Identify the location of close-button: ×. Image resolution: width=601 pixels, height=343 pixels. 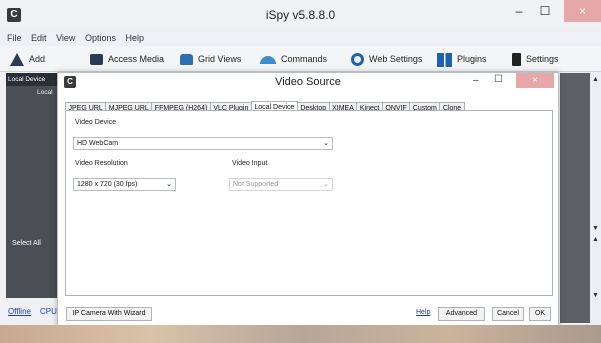
(582, 11).